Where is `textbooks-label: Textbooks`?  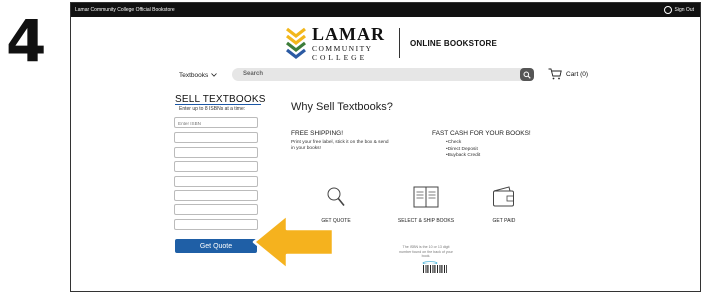 textbooks-label: Textbooks is located at coordinates (194, 75).